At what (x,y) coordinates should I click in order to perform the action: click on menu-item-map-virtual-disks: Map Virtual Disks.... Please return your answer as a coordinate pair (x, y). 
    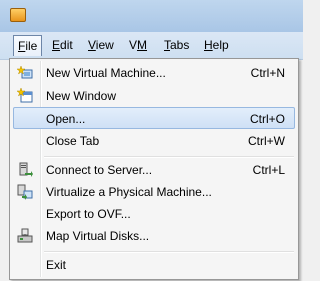
    Looking at the image, I should click on (154, 236).